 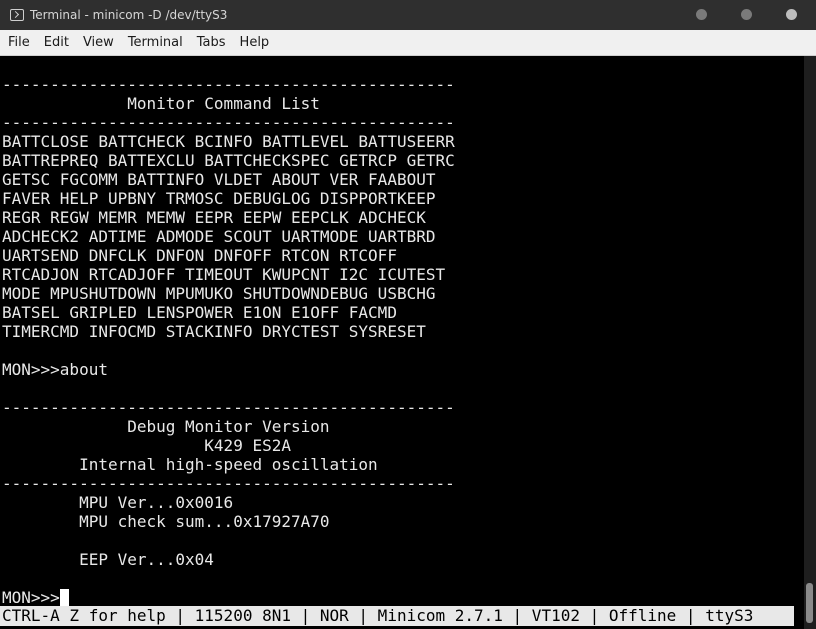 What do you see at coordinates (810, 342) in the screenshot?
I see `vertical-scrollbar` at bounding box center [810, 342].